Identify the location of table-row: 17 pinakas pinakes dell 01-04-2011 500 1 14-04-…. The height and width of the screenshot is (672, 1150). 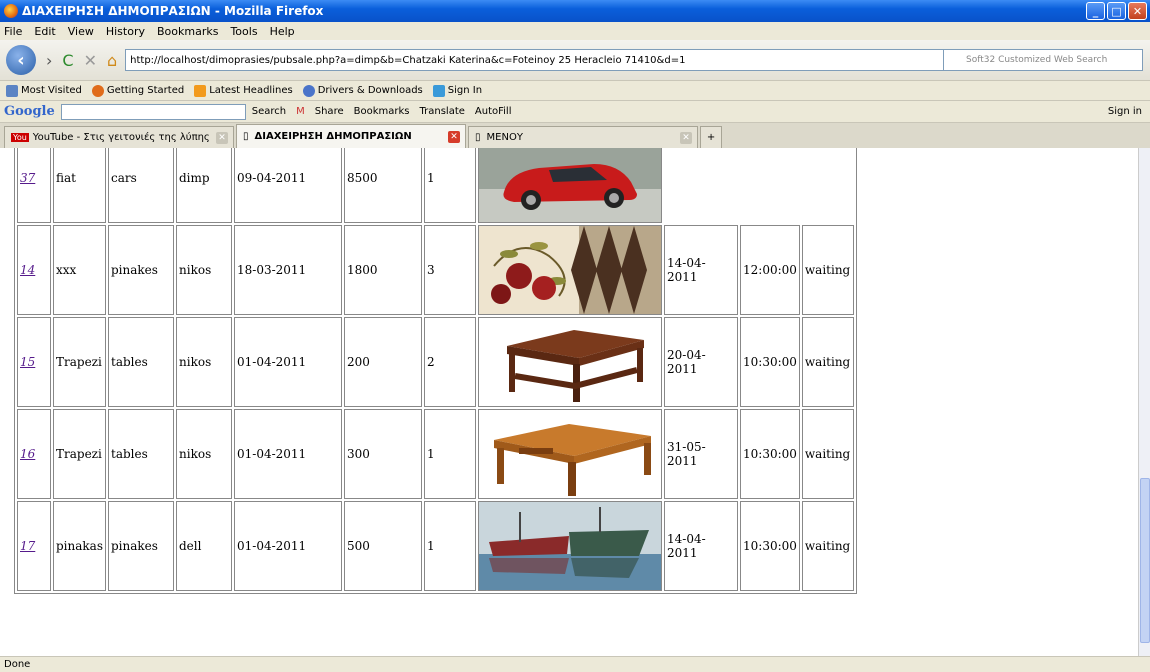
(435, 546).